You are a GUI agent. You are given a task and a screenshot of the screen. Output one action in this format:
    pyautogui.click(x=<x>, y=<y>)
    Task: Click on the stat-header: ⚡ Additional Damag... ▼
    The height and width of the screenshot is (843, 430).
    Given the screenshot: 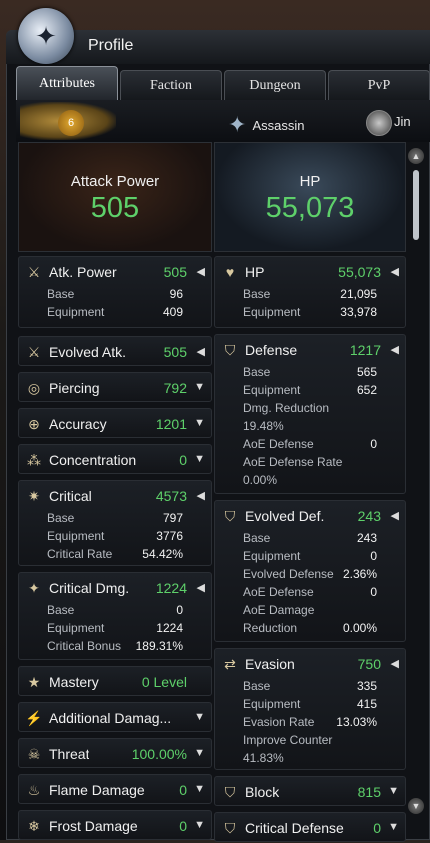 What is the action you would take?
    pyautogui.click(x=115, y=718)
    